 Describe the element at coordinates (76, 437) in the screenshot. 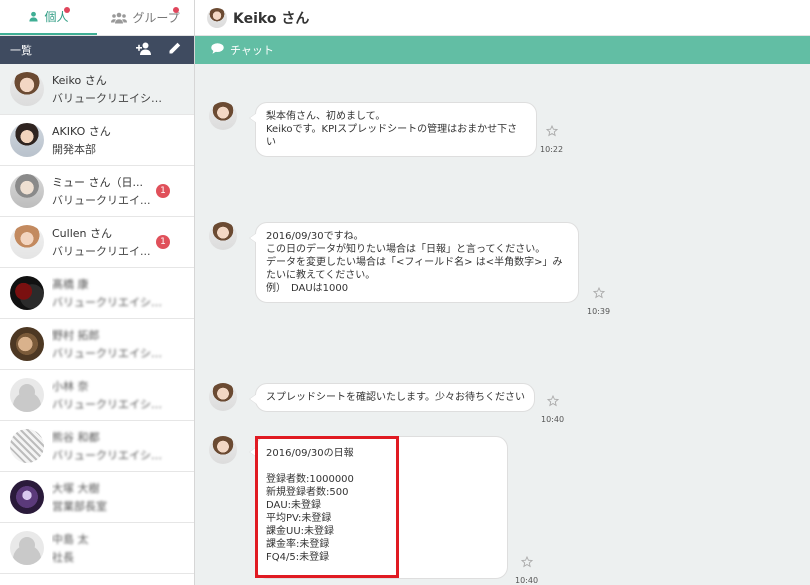

I see `contact-name: 熊谷 和都` at that location.